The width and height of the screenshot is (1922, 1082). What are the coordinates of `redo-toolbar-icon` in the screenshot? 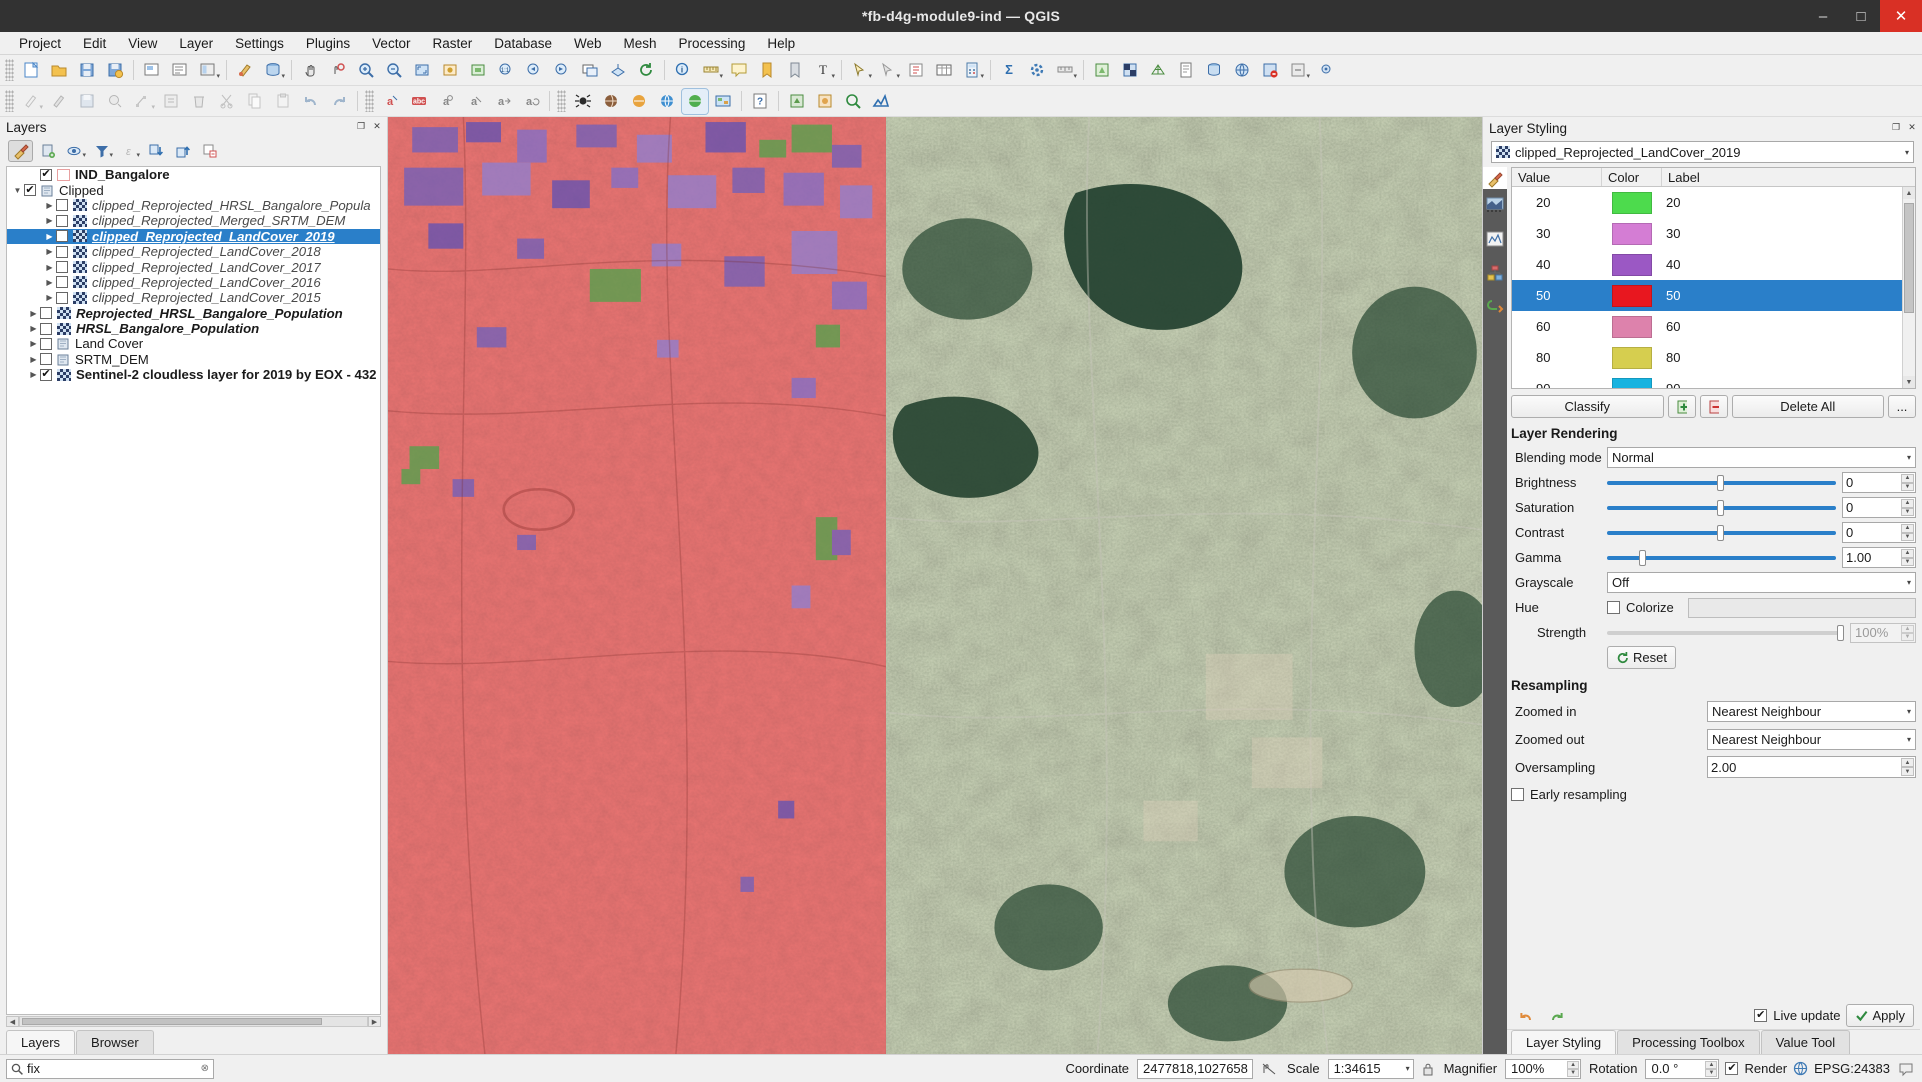 It's located at (339, 101).